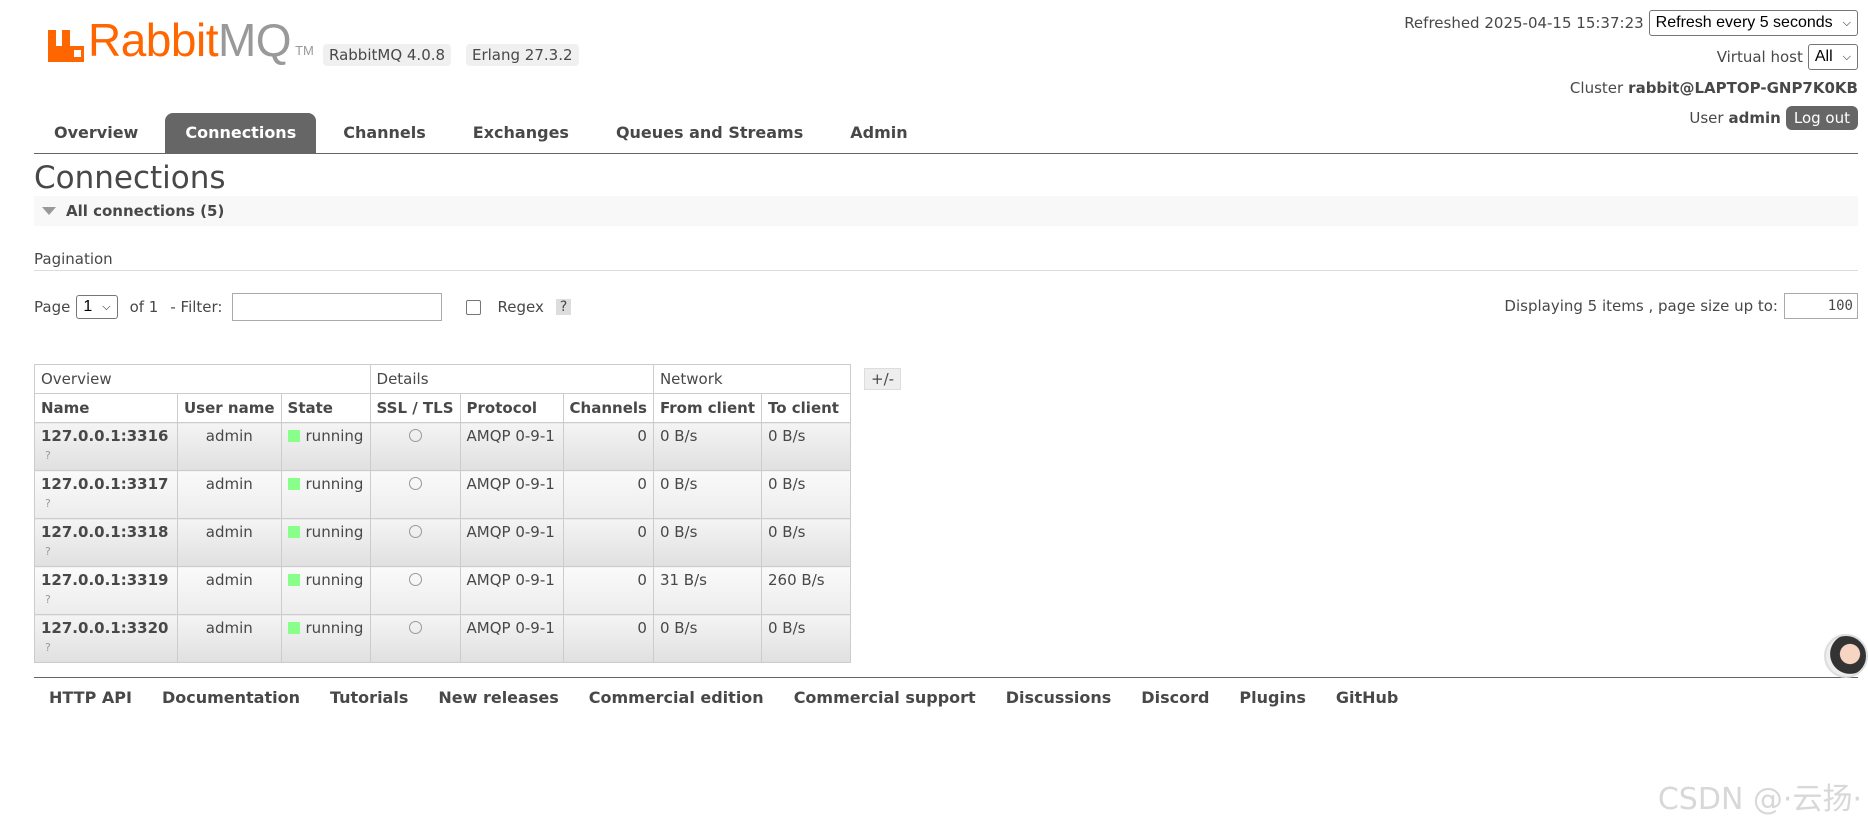 This screenshot has height=826, width=1868. I want to click on connection-link: 127.0.0.1:3318, so click(106, 532).